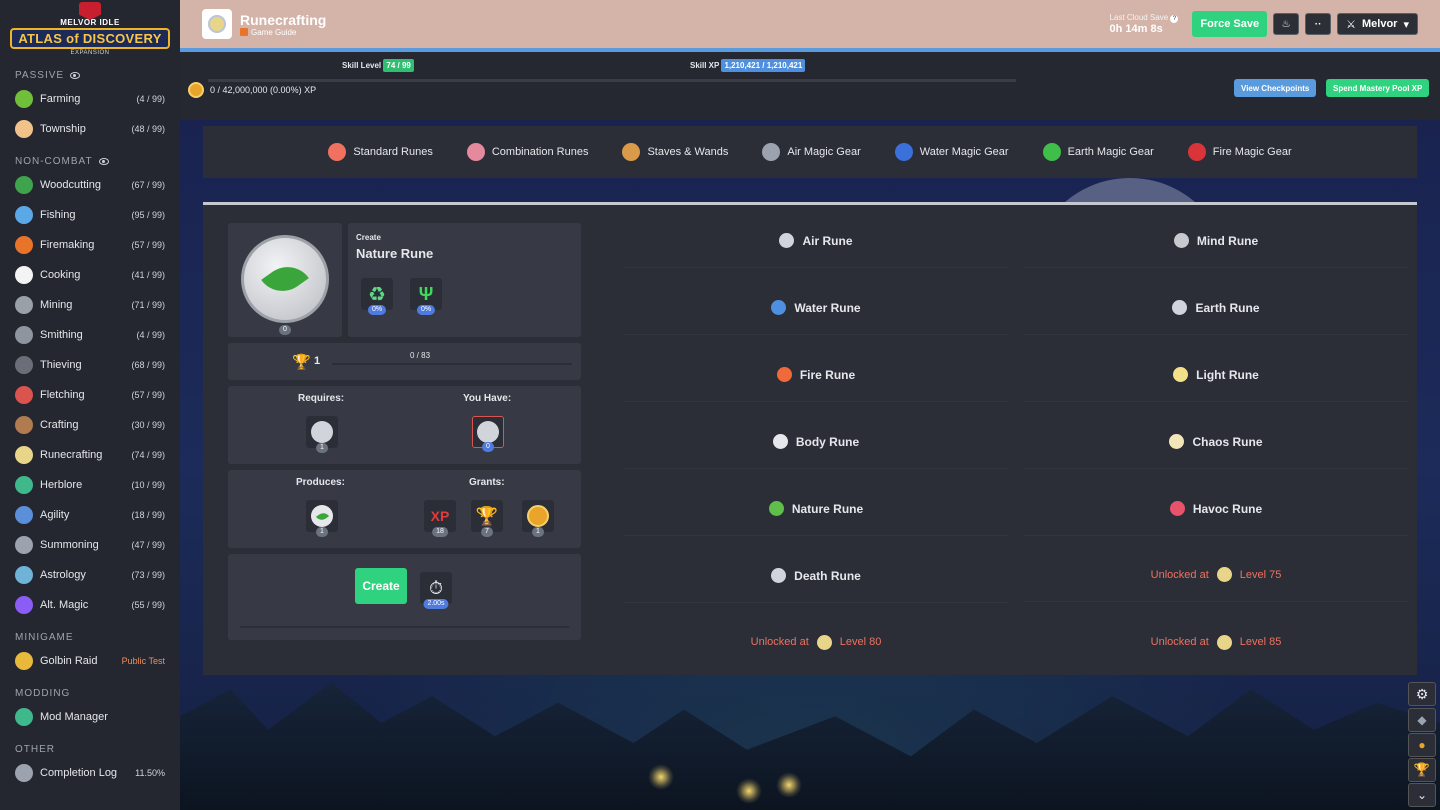  What do you see at coordinates (538, 518) in the screenshot?
I see `pool-xp-grant-slot: 1` at bounding box center [538, 518].